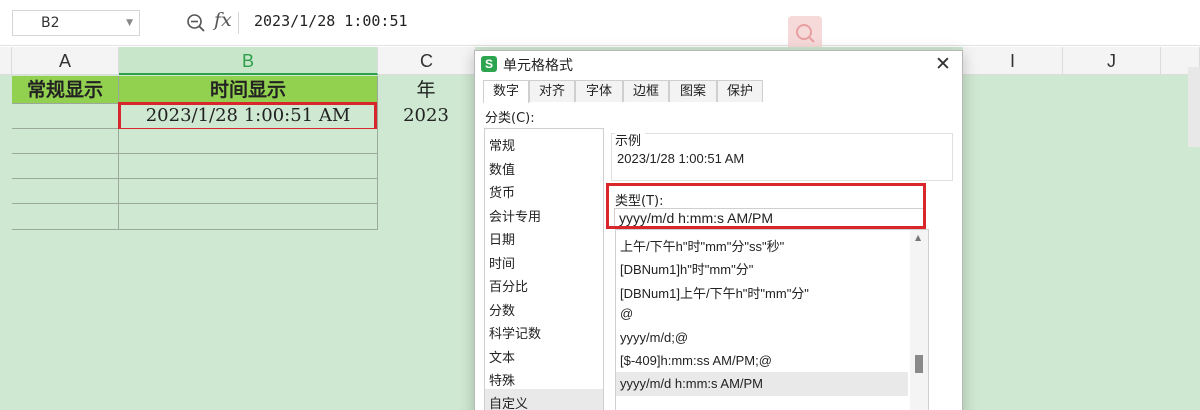 This screenshot has height=410, width=1200. I want to click on format-item-selected: yyyy/m/d h:mm:s AM/PM, so click(691, 383).